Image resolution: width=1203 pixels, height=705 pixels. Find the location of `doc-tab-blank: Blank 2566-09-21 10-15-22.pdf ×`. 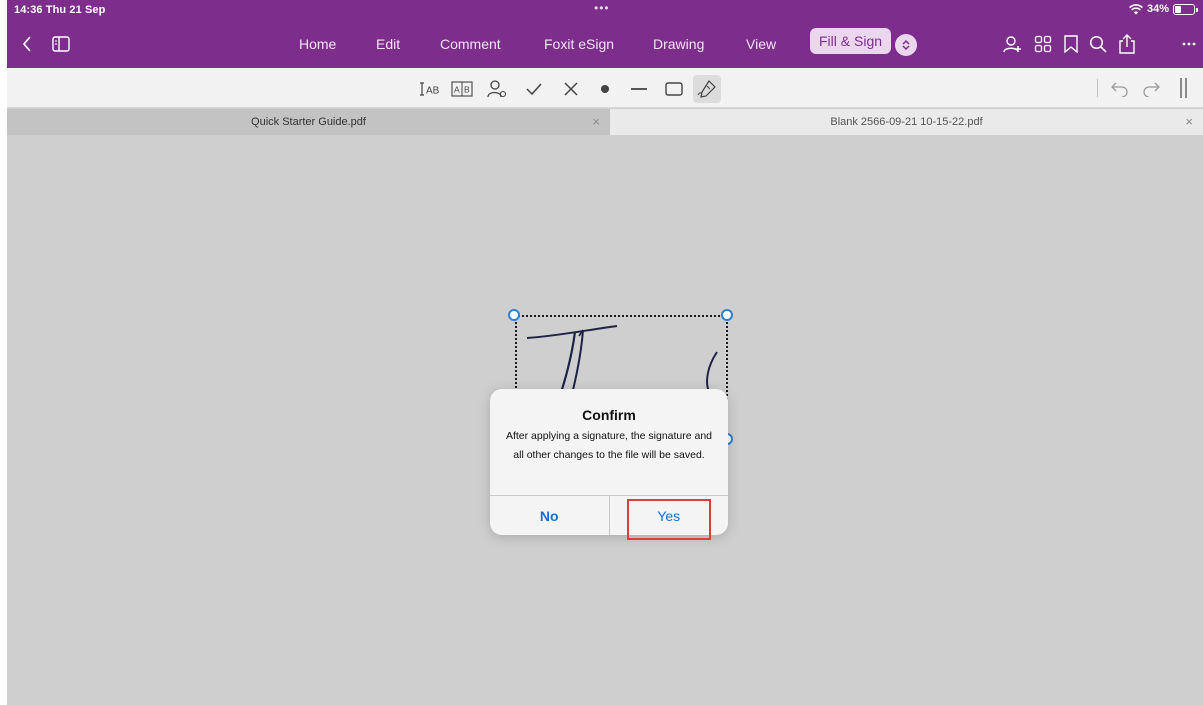

doc-tab-blank: Blank 2566-09-21 10-15-22.pdf × is located at coordinates (906, 122).